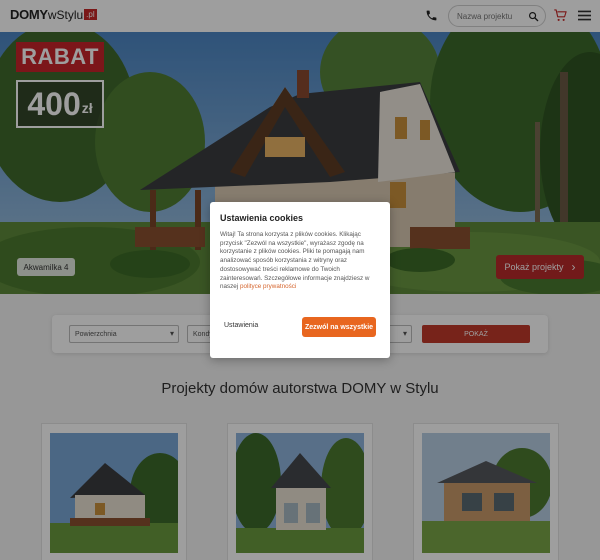 Image resolution: width=600 pixels, height=560 pixels. I want to click on cookie-dialog-title: Ustawienia cookies, so click(262, 218).